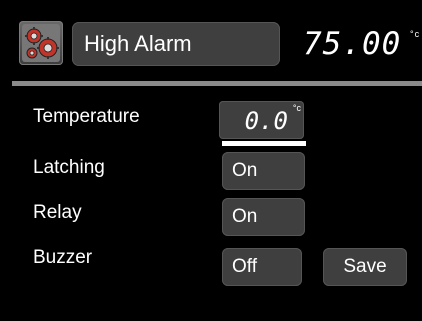  What do you see at coordinates (63, 257) in the screenshot?
I see `buzzer-label: Buzzer` at bounding box center [63, 257].